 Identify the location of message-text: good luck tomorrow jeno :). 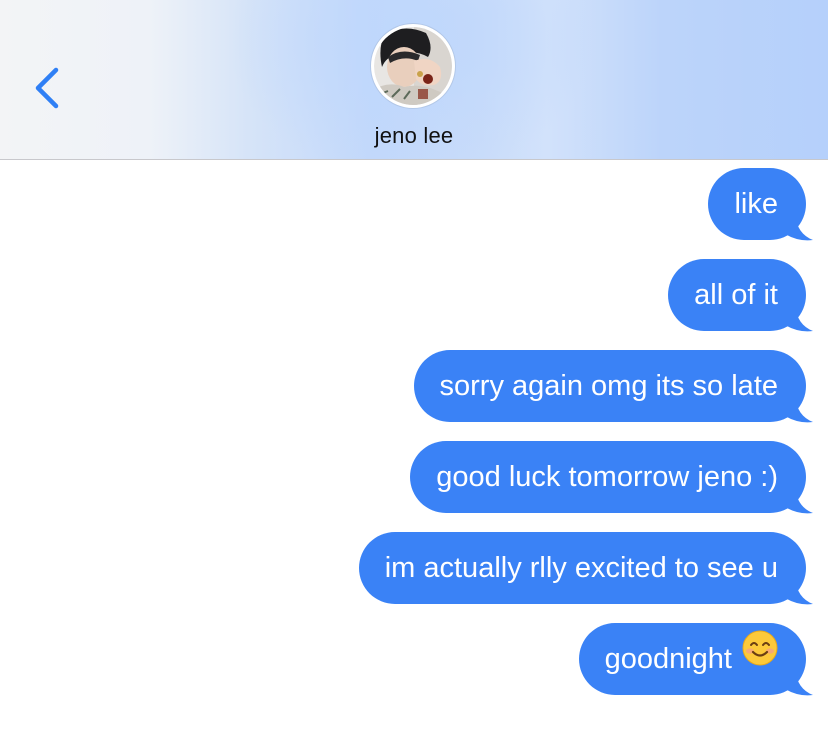
(607, 477).